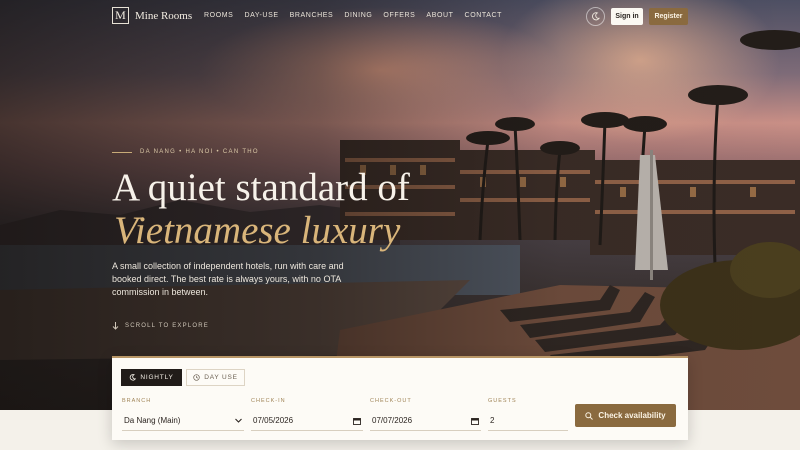  I want to click on nav-link-offers: OFFERS, so click(399, 15).